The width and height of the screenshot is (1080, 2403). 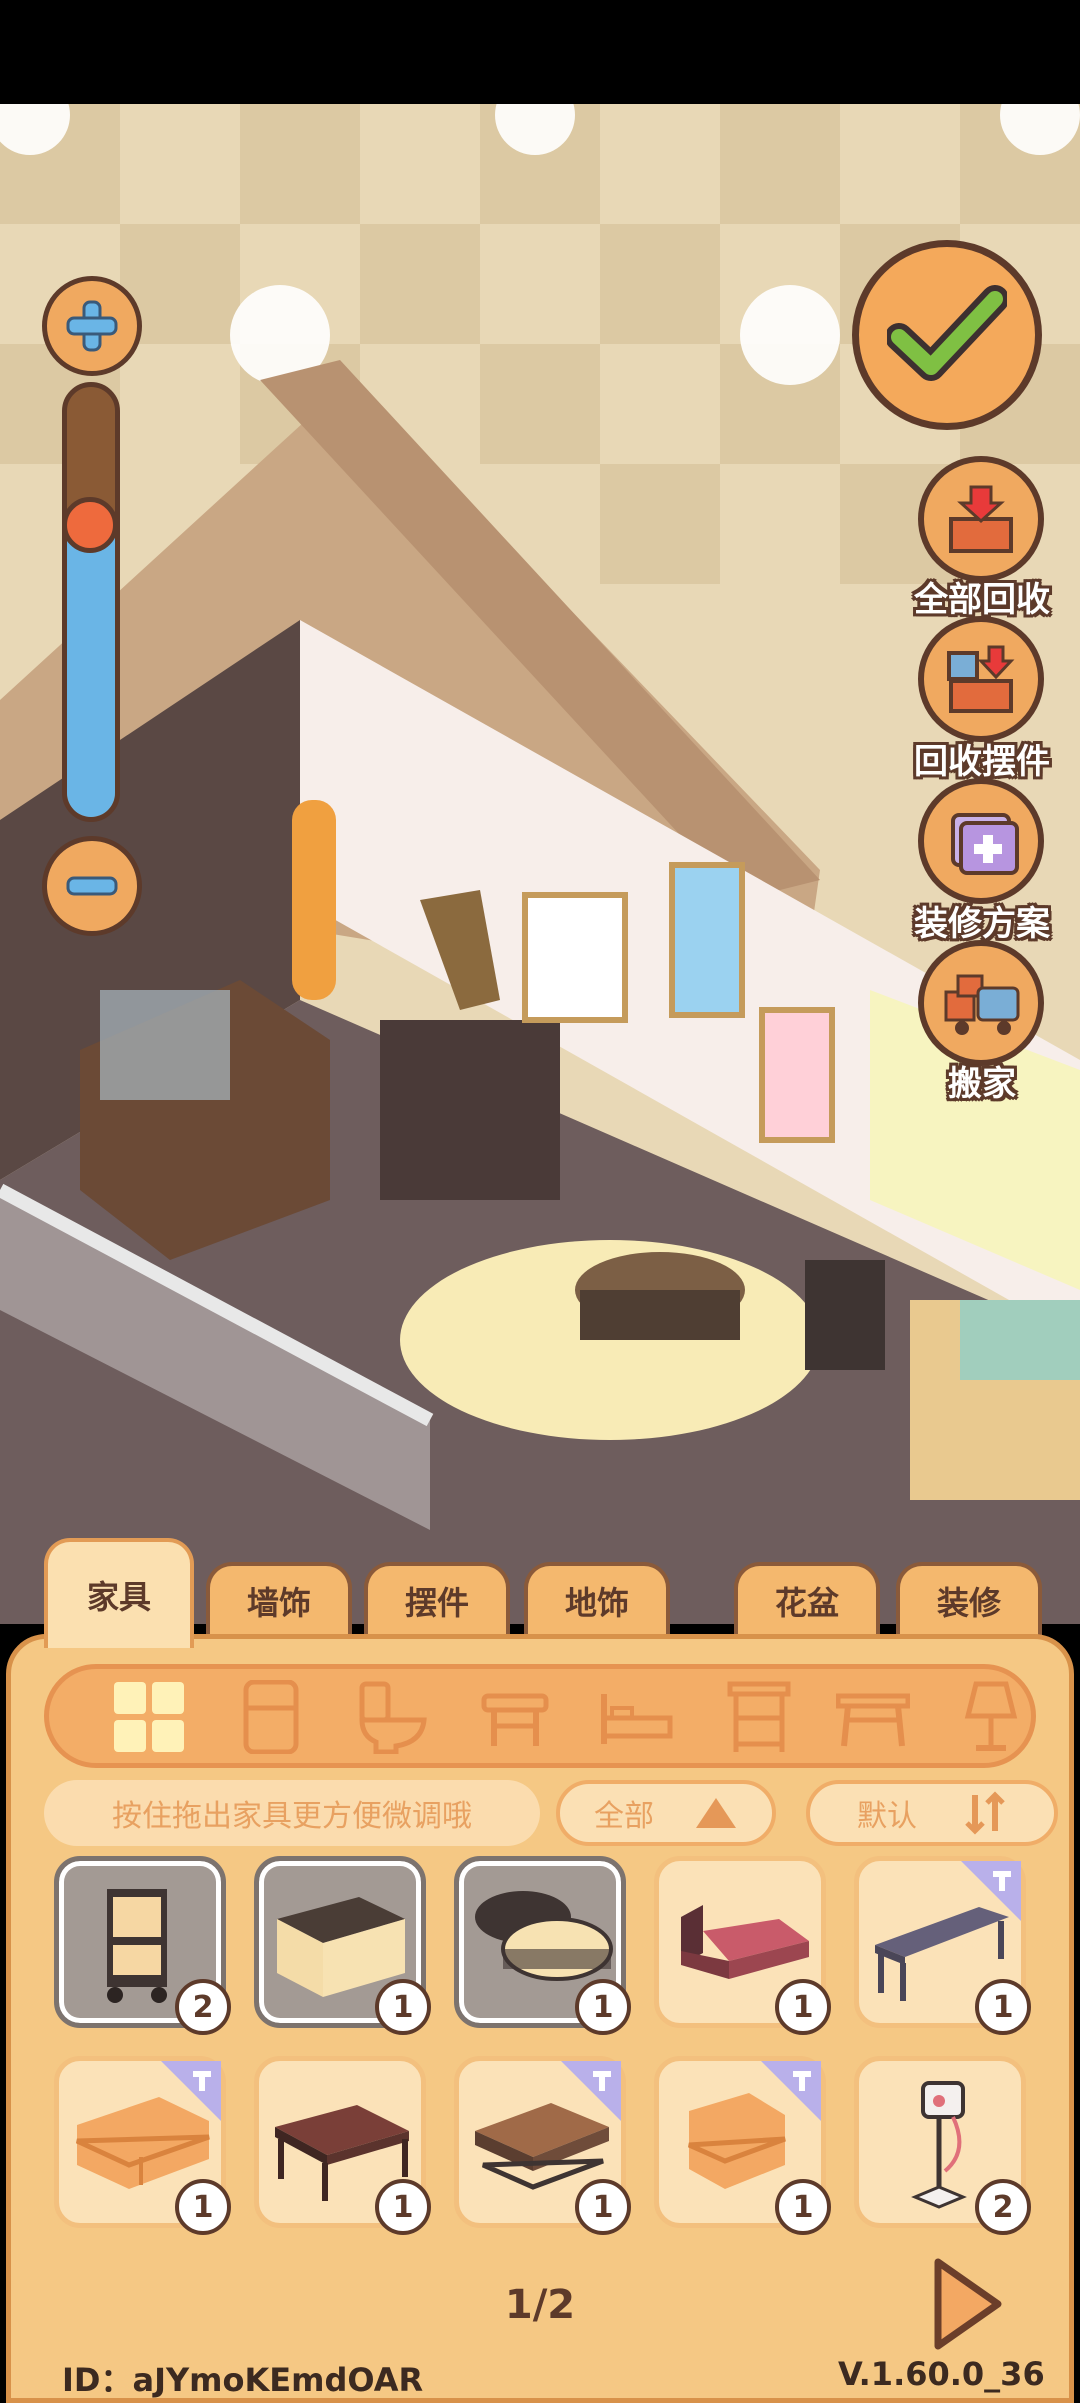 I want to click on tab-label: 花盆, so click(x=806, y=1603).